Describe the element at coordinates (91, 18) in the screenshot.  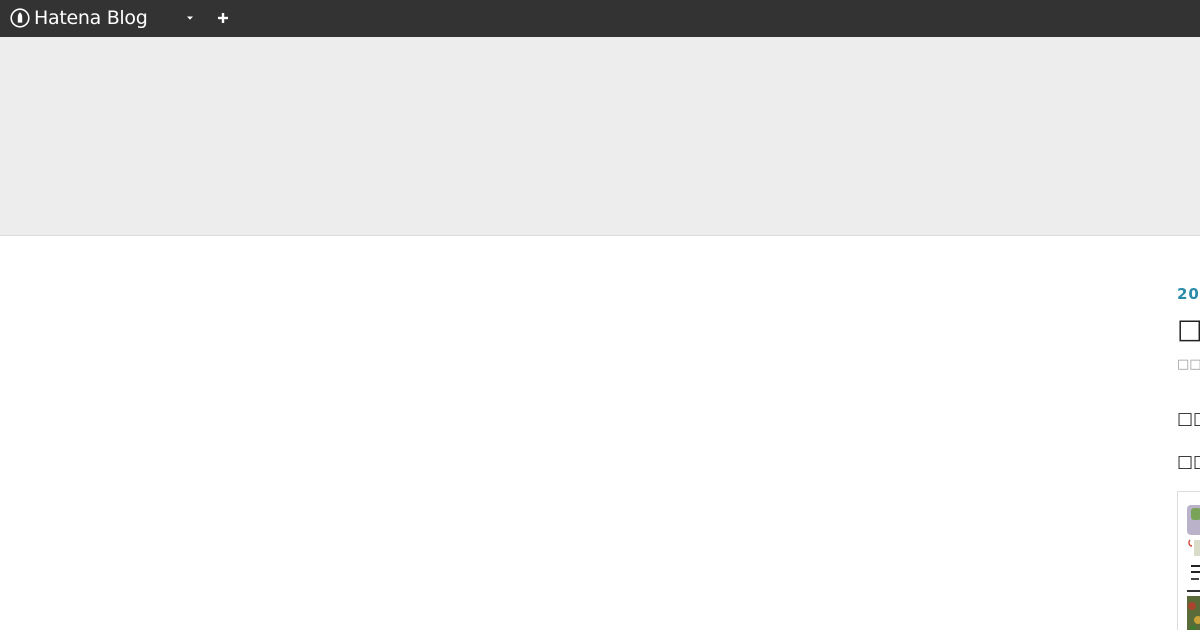
I see `brand-name: Hatena Blog` at that location.